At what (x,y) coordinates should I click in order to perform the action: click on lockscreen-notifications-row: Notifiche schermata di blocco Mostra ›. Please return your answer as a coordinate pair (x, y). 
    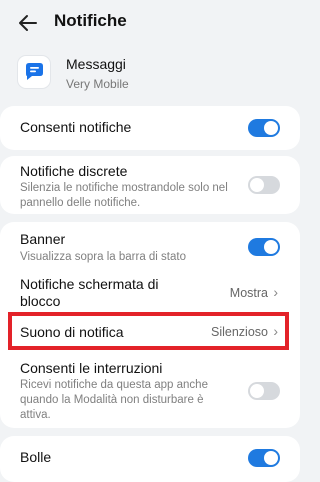
    Looking at the image, I should click on (150, 292).